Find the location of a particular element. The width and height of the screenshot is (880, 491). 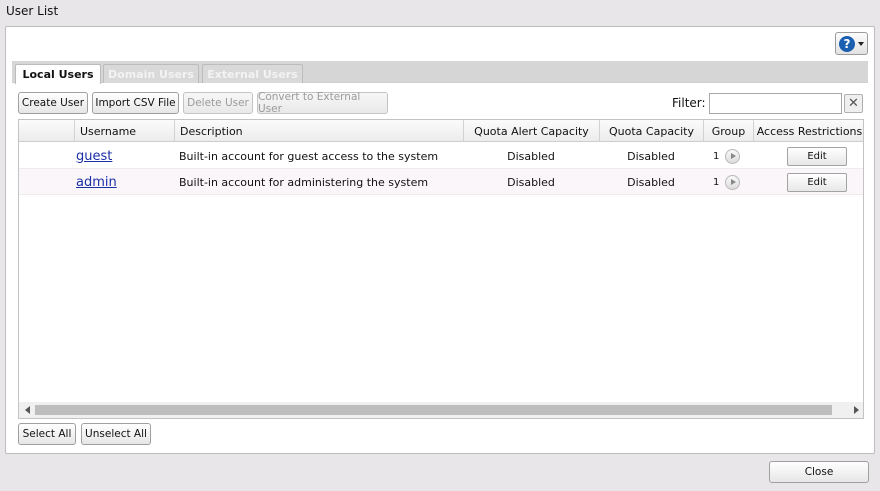

tab-external-users: External Users is located at coordinates (252, 73).